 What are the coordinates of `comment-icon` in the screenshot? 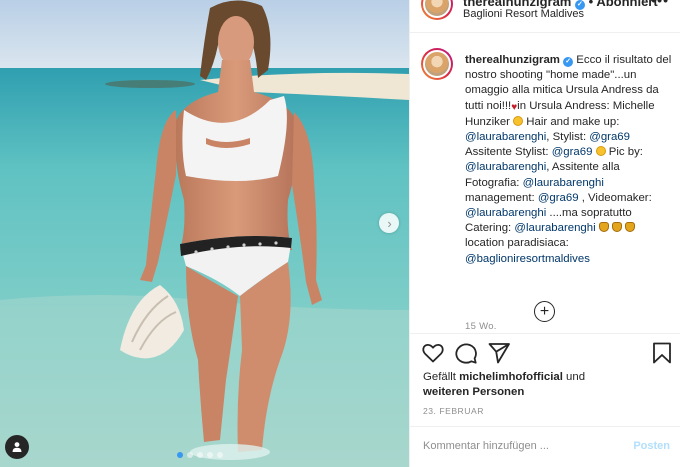 It's located at (466, 353).